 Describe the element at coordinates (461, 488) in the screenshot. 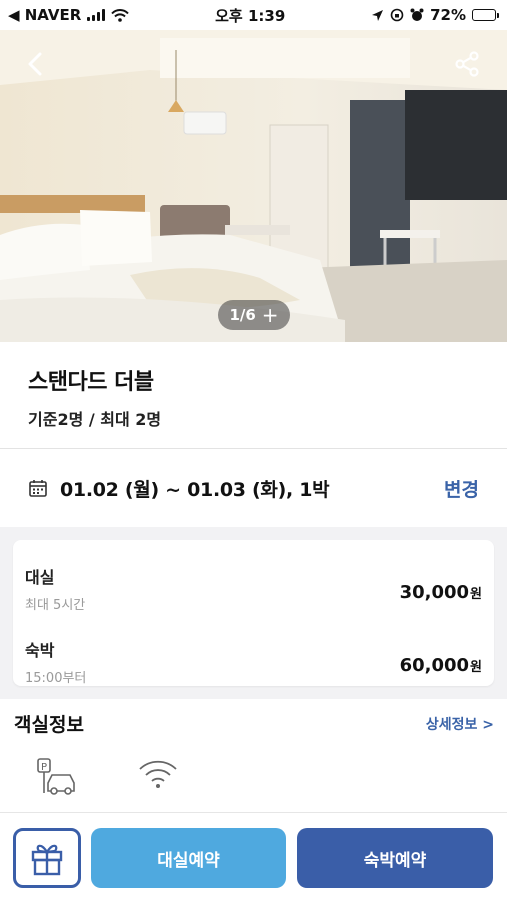

I see `change-date-button: 변경` at that location.